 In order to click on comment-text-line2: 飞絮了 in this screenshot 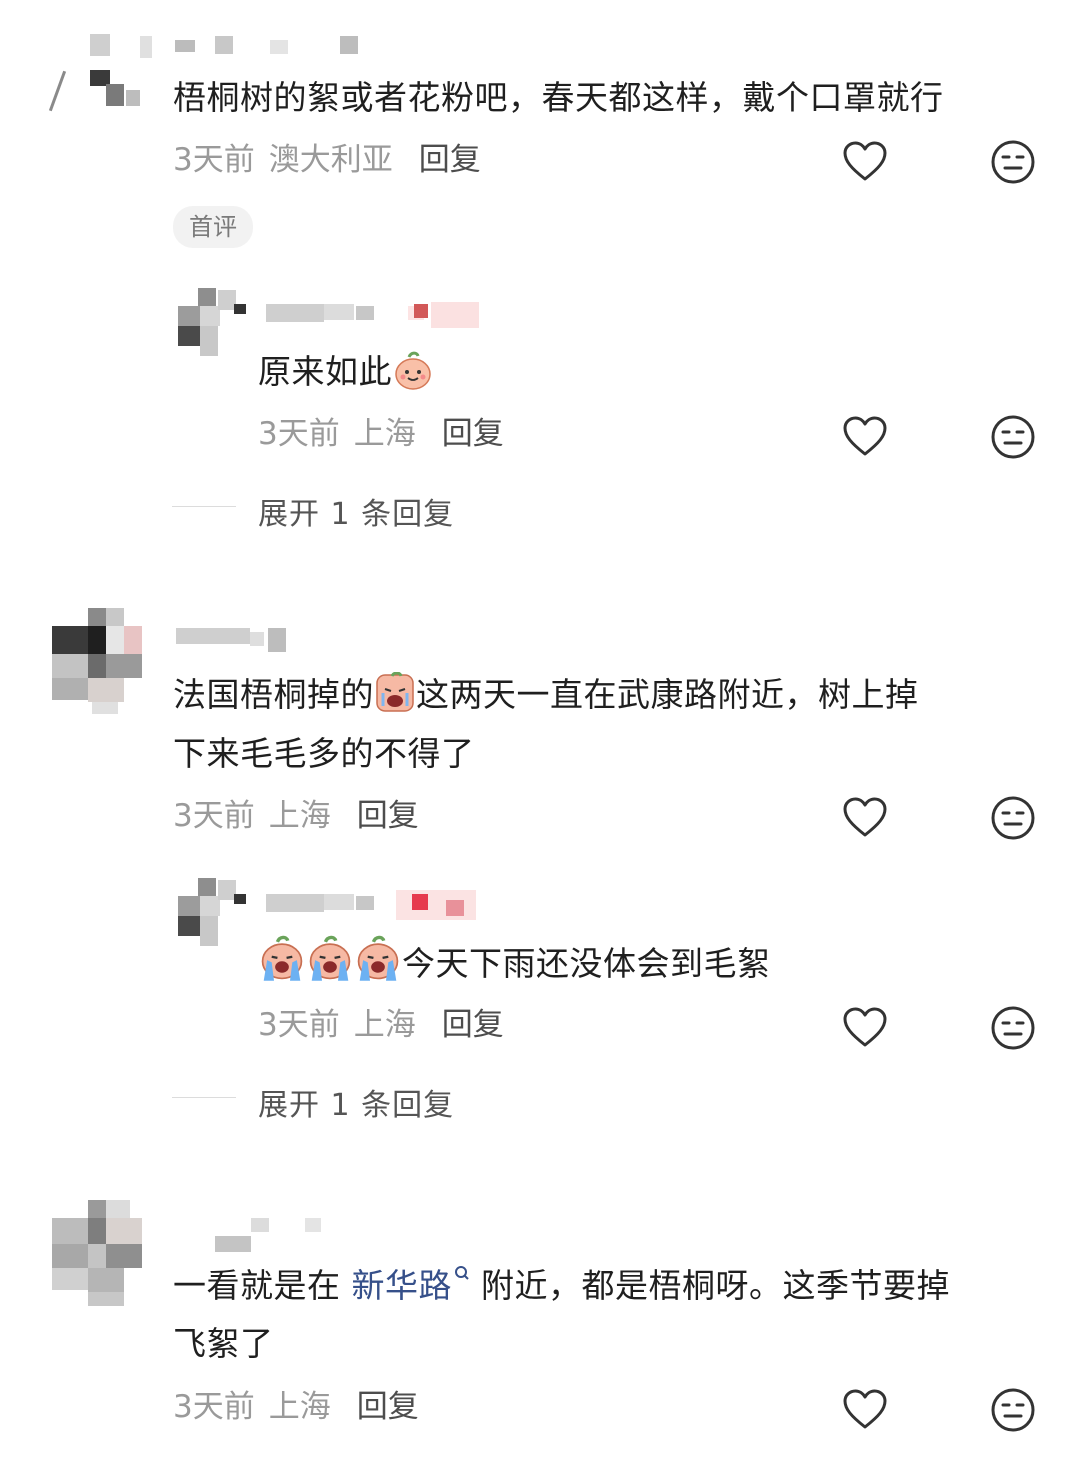, I will do `click(223, 1343)`.